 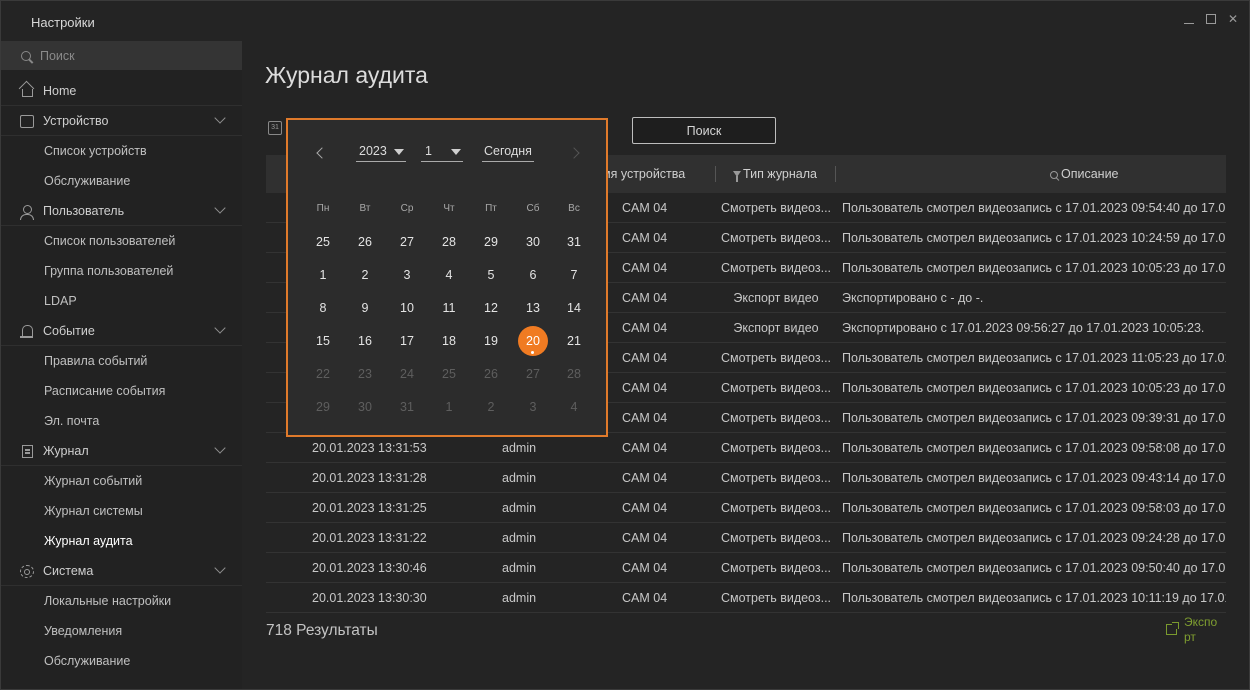 I want to click on calendar-day: 24, so click(x=407, y=374).